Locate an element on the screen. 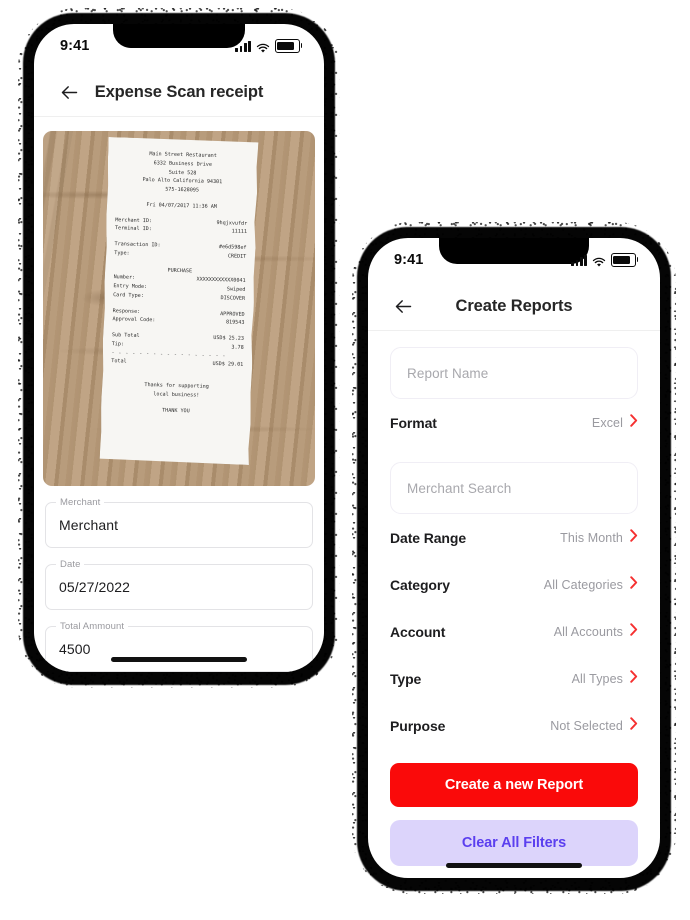 The image size is (690, 920). filter-value-date-range: This Month is located at coordinates (591, 537).